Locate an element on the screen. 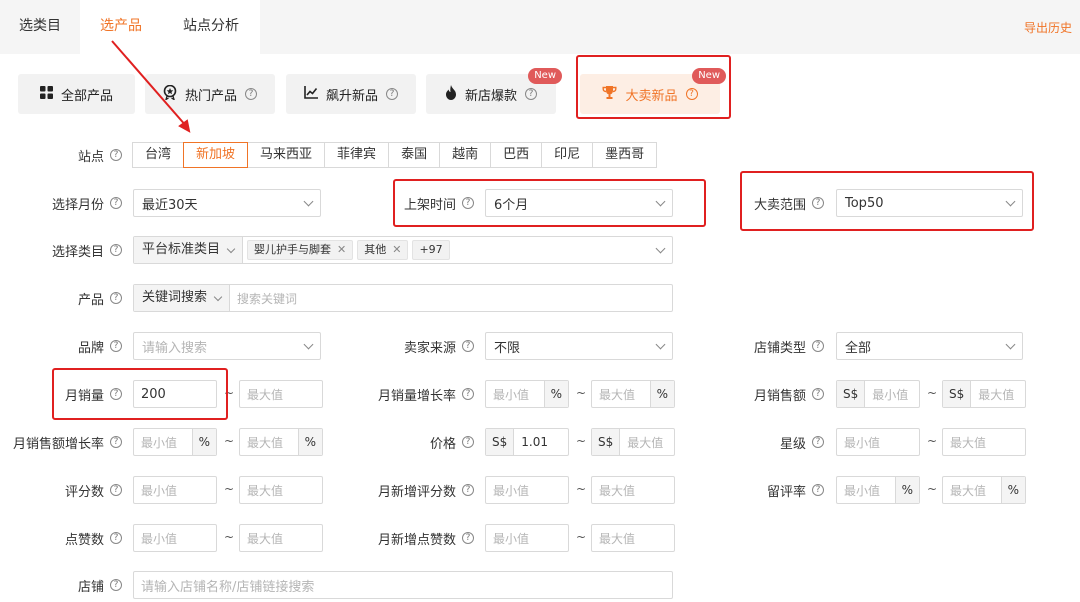 The image size is (1080, 602). site-option-sg: 新加坡 is located at coordinates (216, 155).